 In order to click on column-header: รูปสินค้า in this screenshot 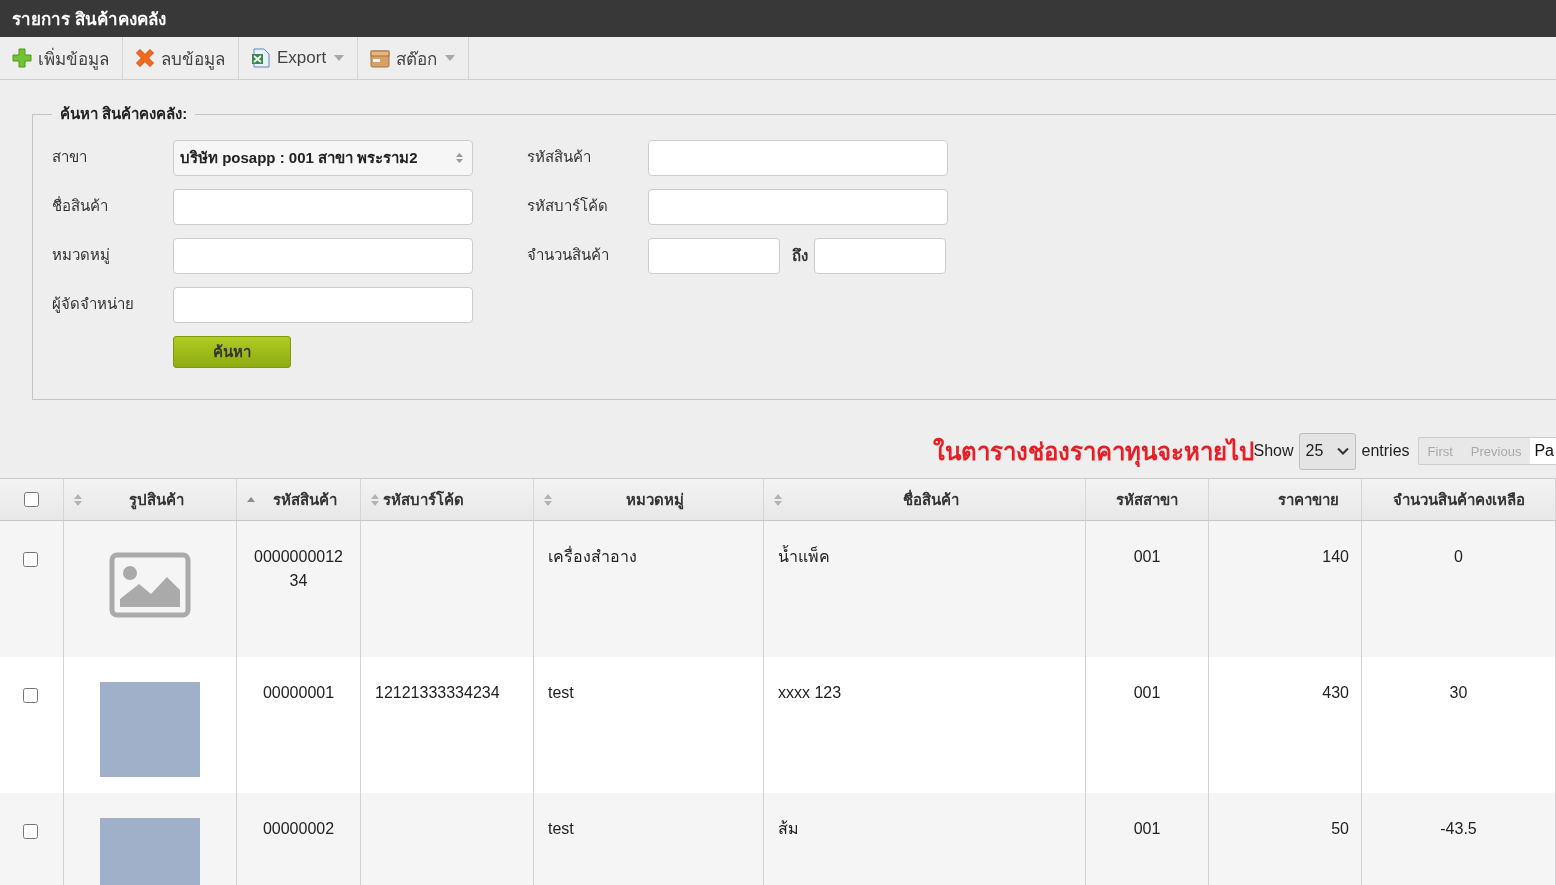, I will do `click(150, 499)`.